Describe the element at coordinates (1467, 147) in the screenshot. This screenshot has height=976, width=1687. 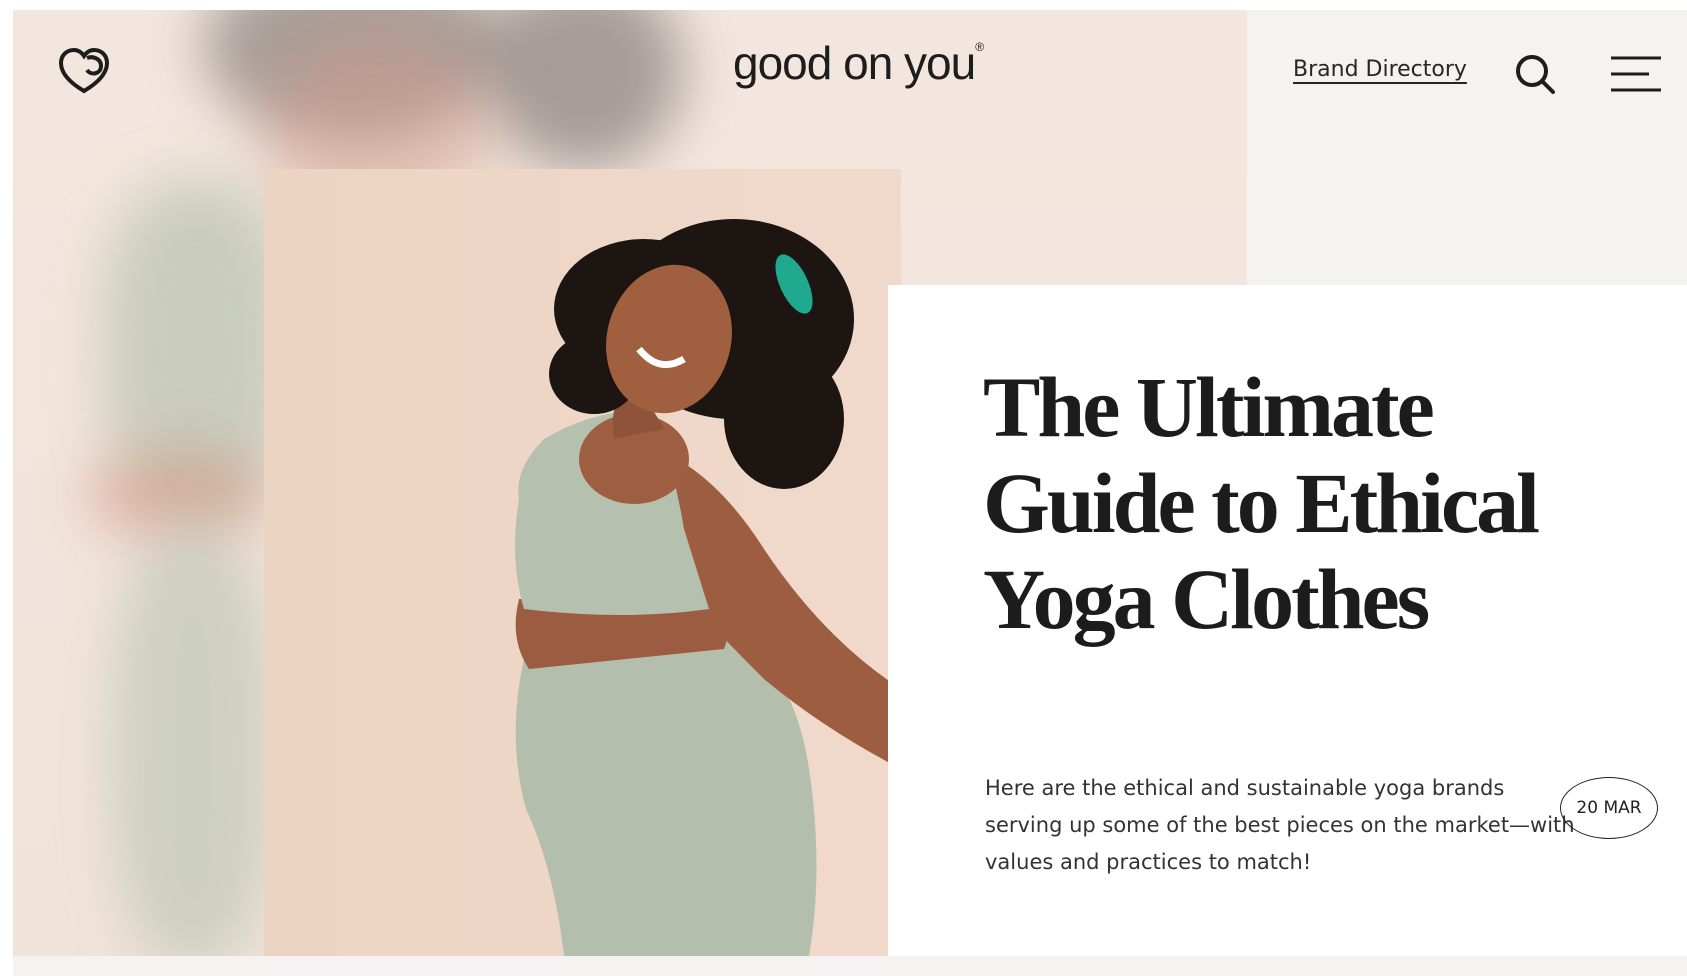
I see `header-panel` at that location.